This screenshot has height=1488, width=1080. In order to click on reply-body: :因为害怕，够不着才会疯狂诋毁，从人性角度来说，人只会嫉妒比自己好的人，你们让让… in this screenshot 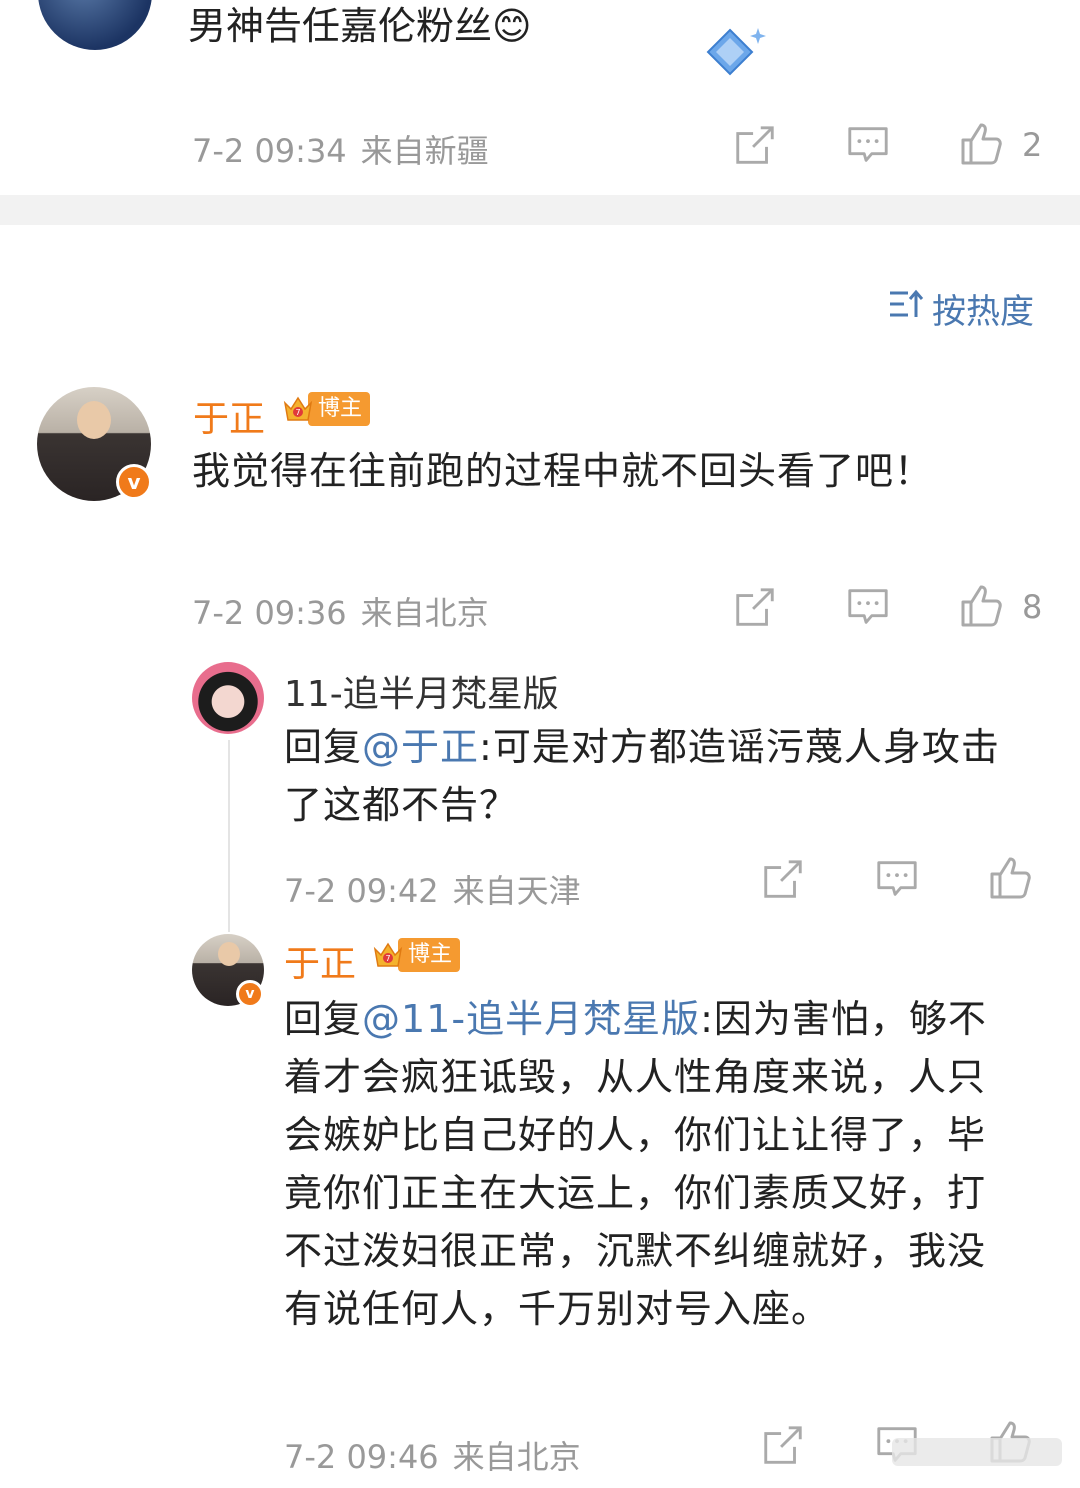, I will do `click(635, 1164)`.